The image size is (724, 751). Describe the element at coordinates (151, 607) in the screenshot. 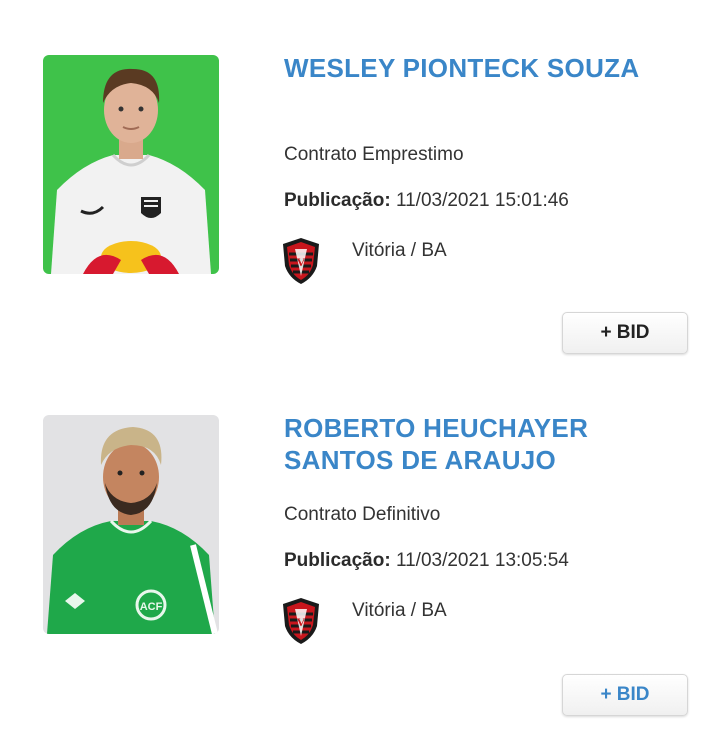

I see `svg-text: ACF` at that location.